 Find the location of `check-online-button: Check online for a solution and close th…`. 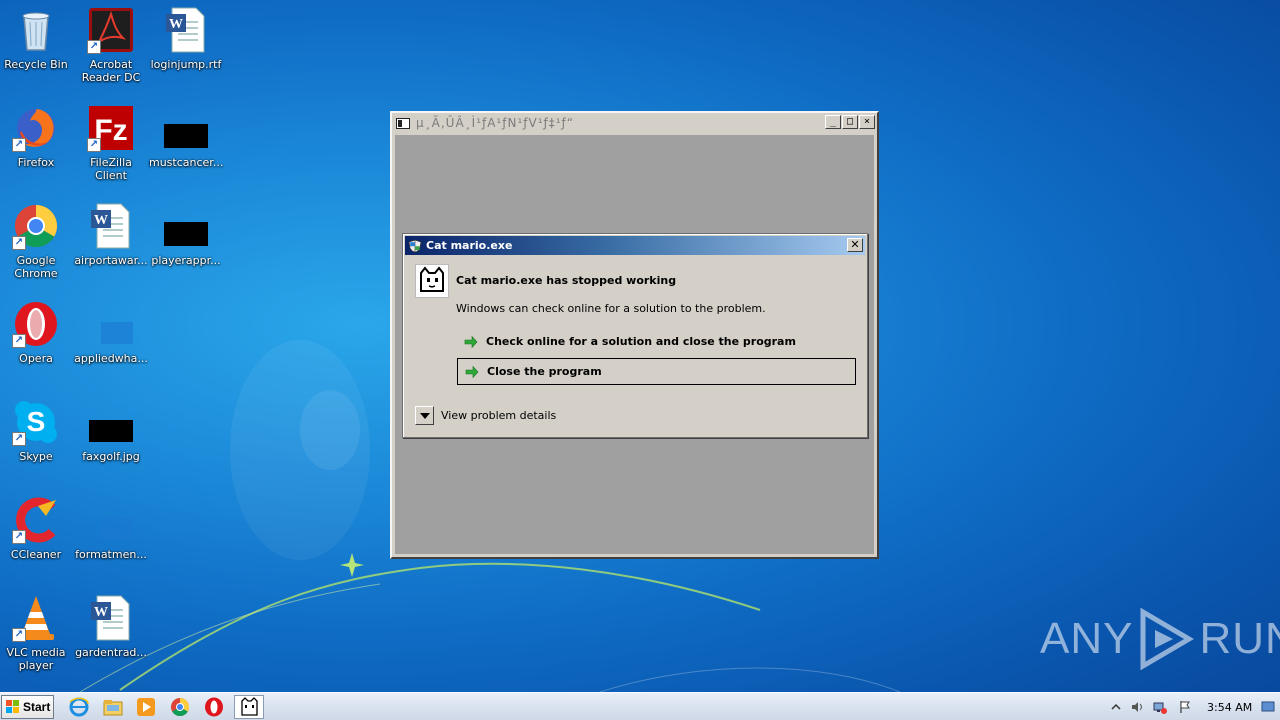

check-online-button: Check online for a solution and close th… is located at coordinates (656, 341).